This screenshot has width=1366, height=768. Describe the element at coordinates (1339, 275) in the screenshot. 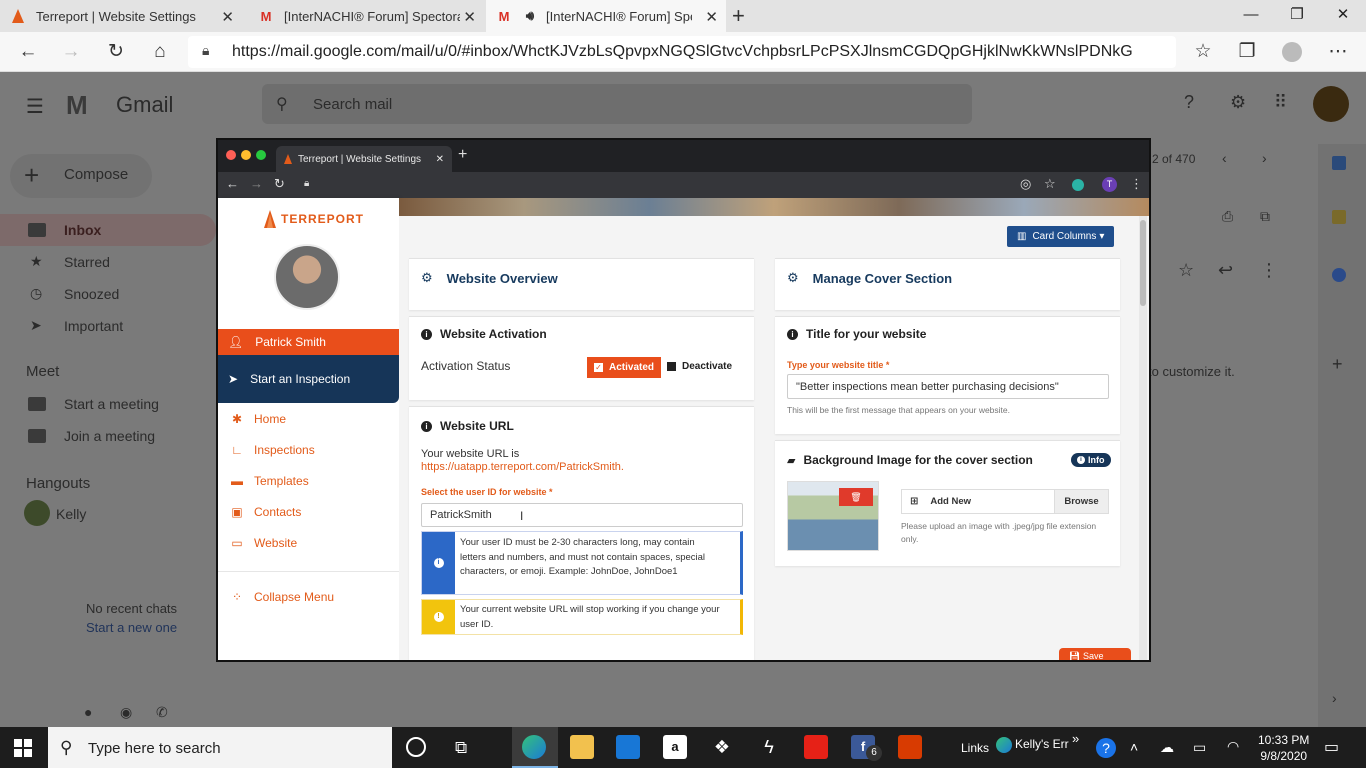

I see `tasks-icon` at that location.